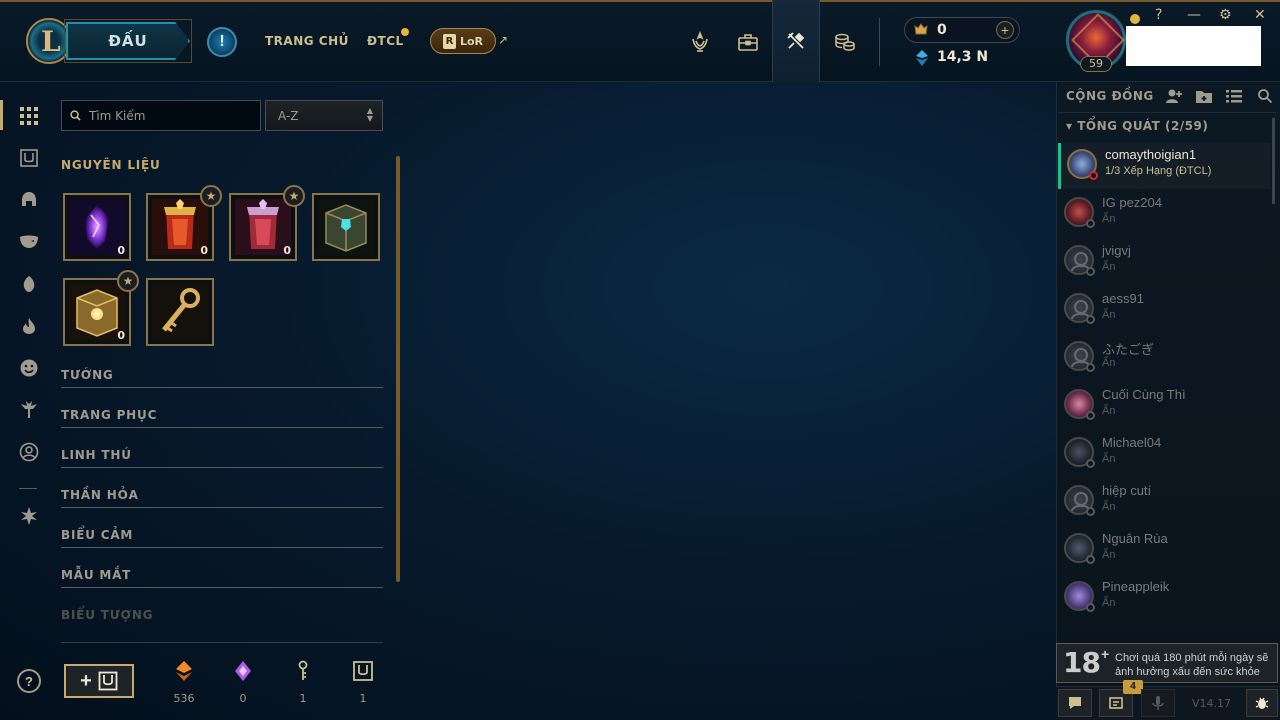 The width and height of the screenshot is (1280, 720). I want to click on loot-search, so click(161, 115).